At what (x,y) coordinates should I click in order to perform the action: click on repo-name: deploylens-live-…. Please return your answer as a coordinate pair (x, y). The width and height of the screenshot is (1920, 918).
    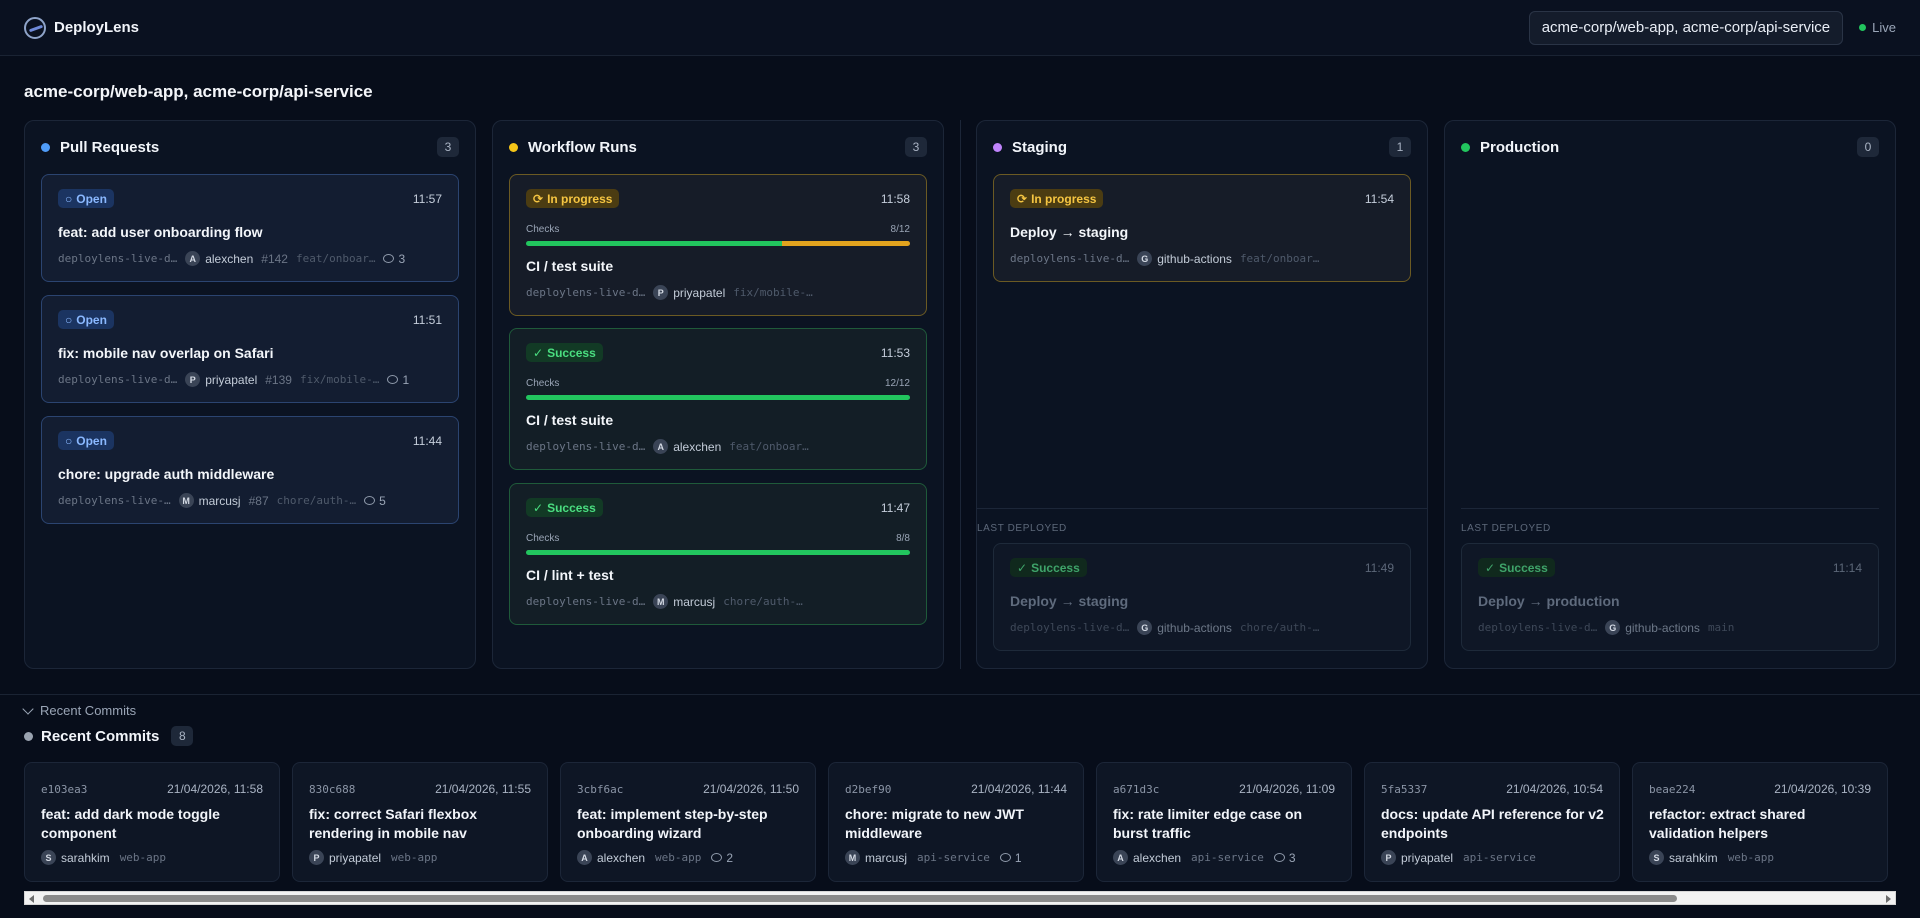
    Looking at the image, I should click on (114, 500).